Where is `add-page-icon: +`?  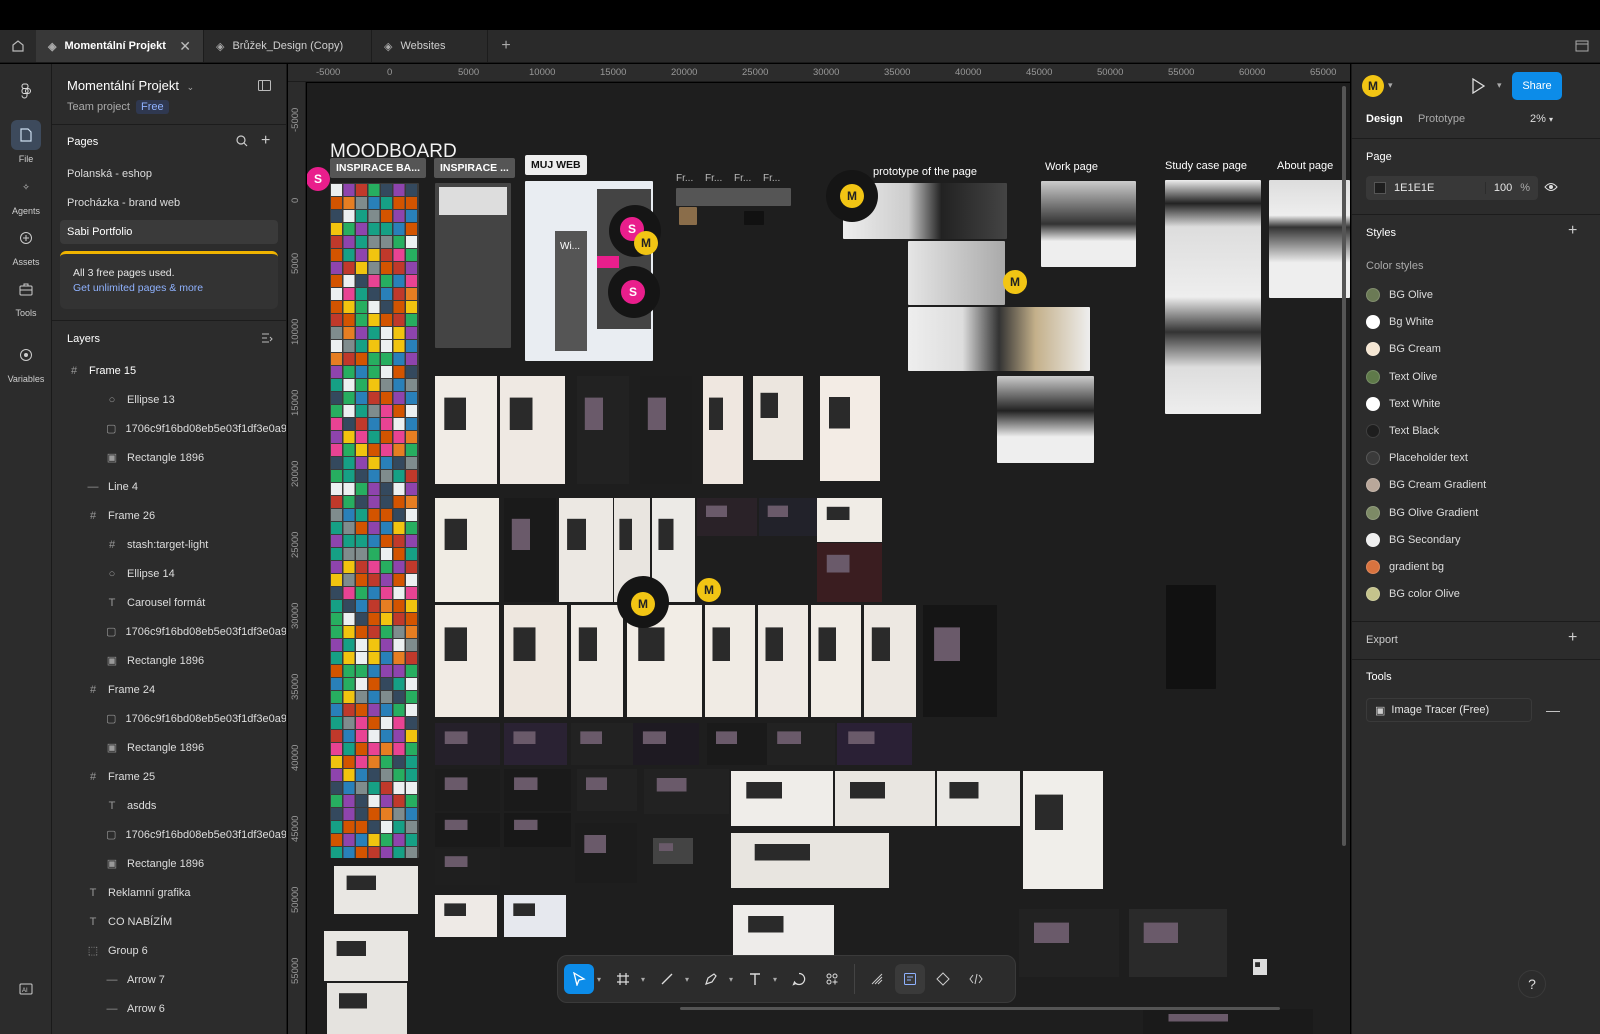 add-page-icon: + is located at coordinates (265, 141).